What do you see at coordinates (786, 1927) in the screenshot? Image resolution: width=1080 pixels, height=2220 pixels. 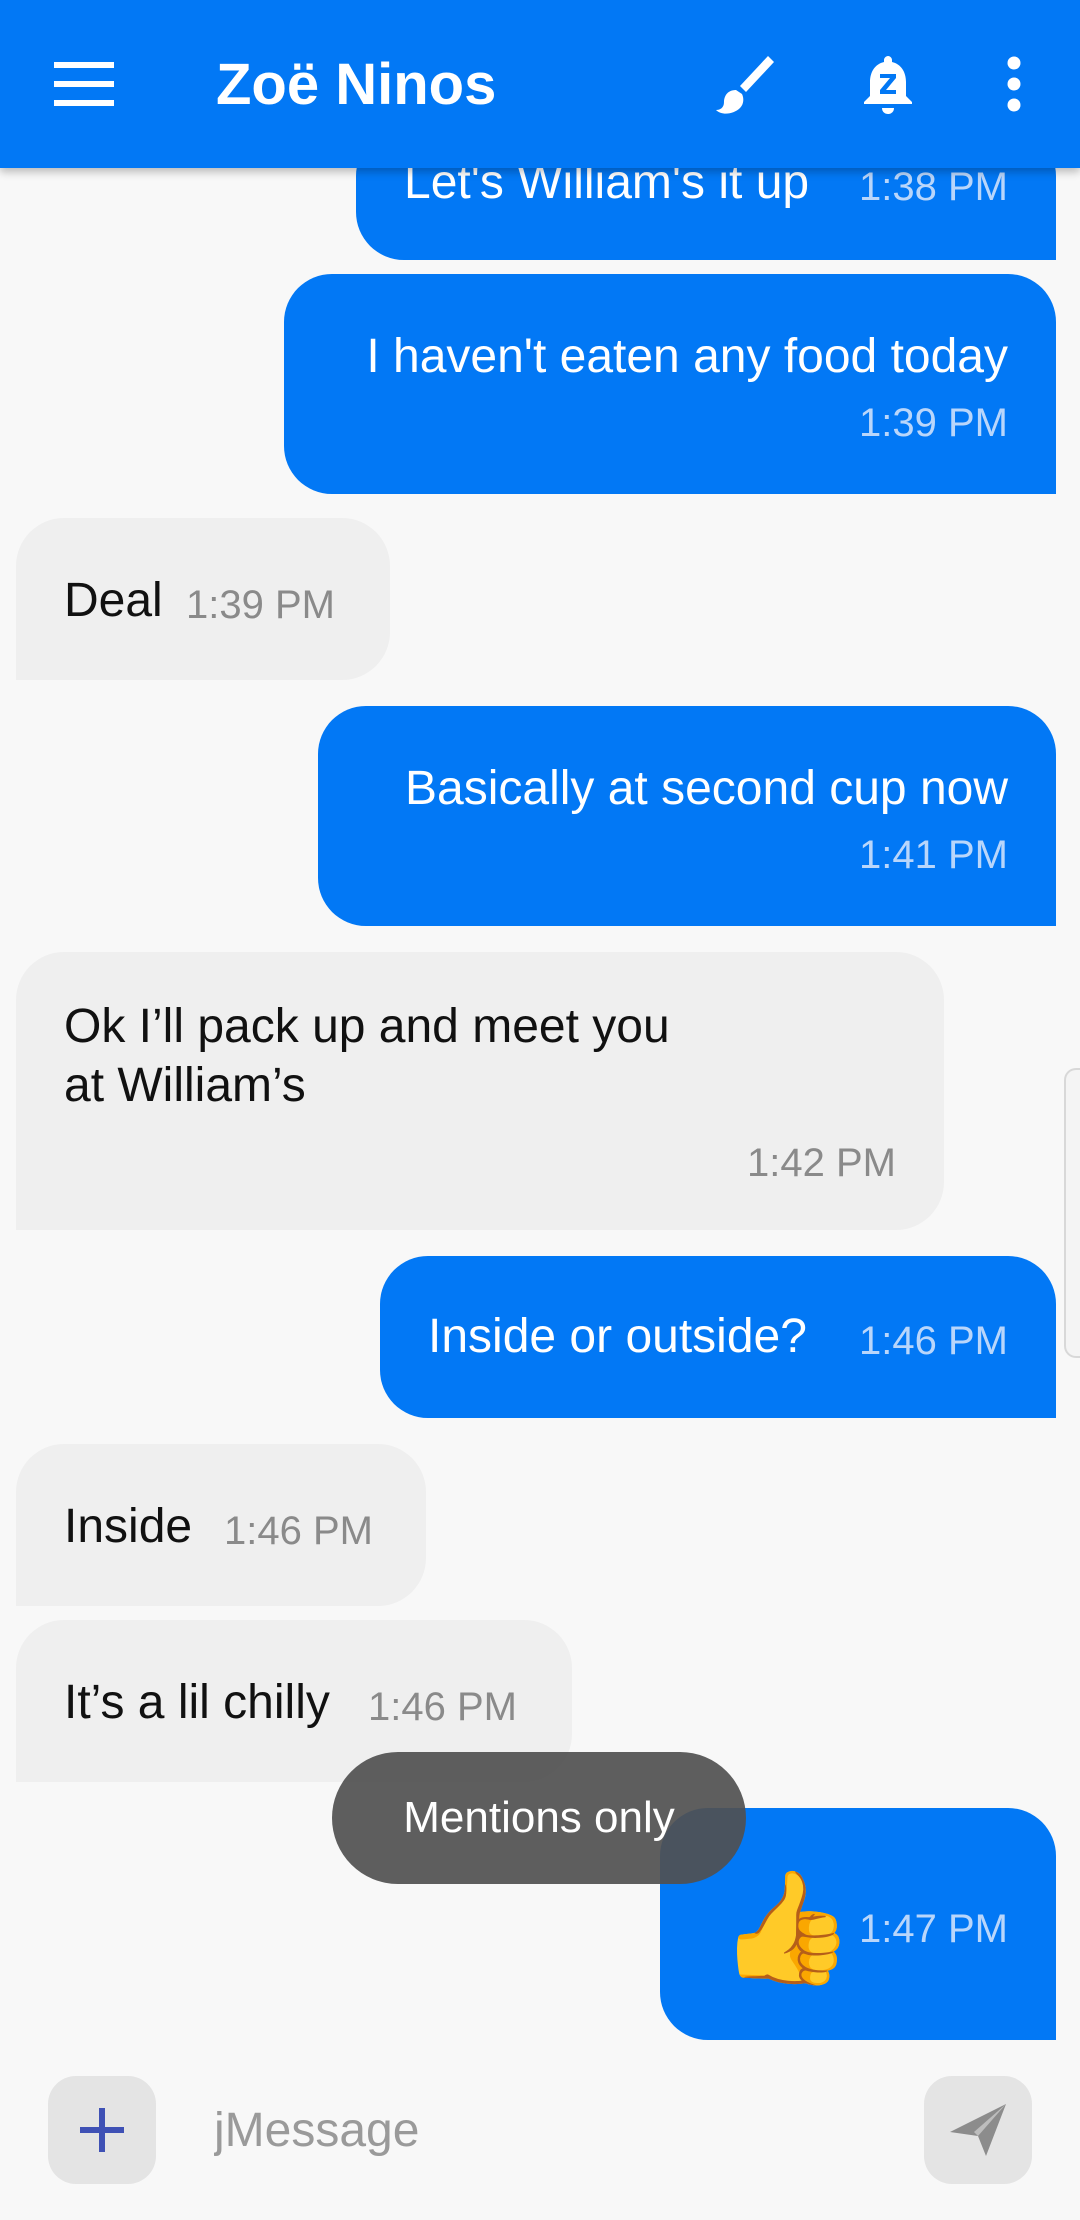 I see `thumbs-up-emoji: 👍` at bounding box center [786, 1927].